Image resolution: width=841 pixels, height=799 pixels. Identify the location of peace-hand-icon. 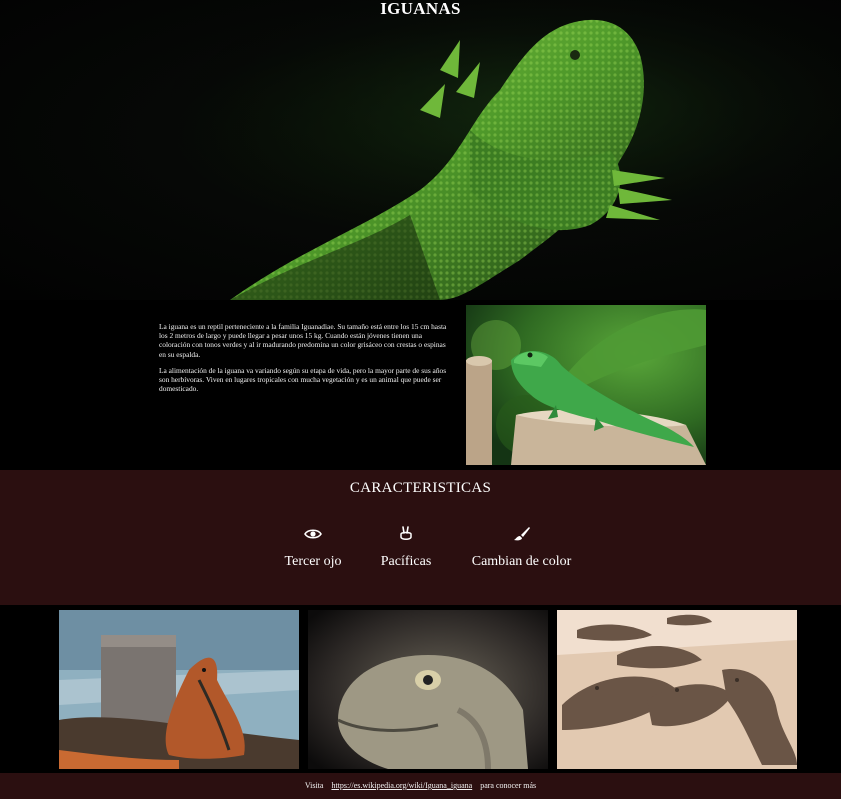
(406, 533).